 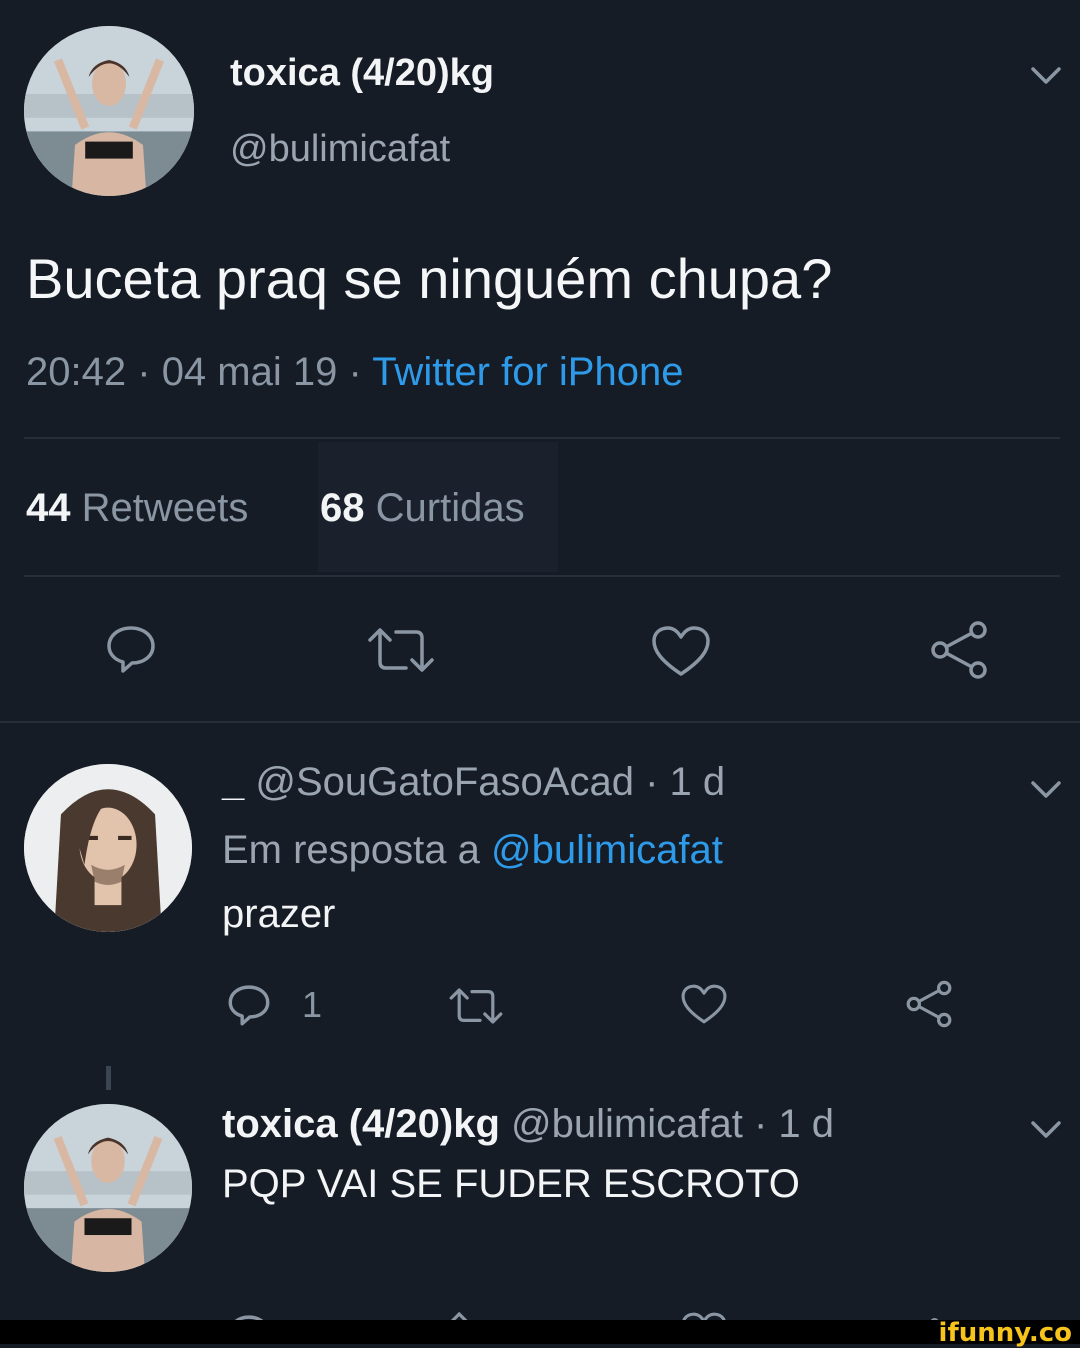 What do you see at coordinates (450, 508) in the screenshot?
I see `like-label: Curtidas` at bounding box center [450, 508].